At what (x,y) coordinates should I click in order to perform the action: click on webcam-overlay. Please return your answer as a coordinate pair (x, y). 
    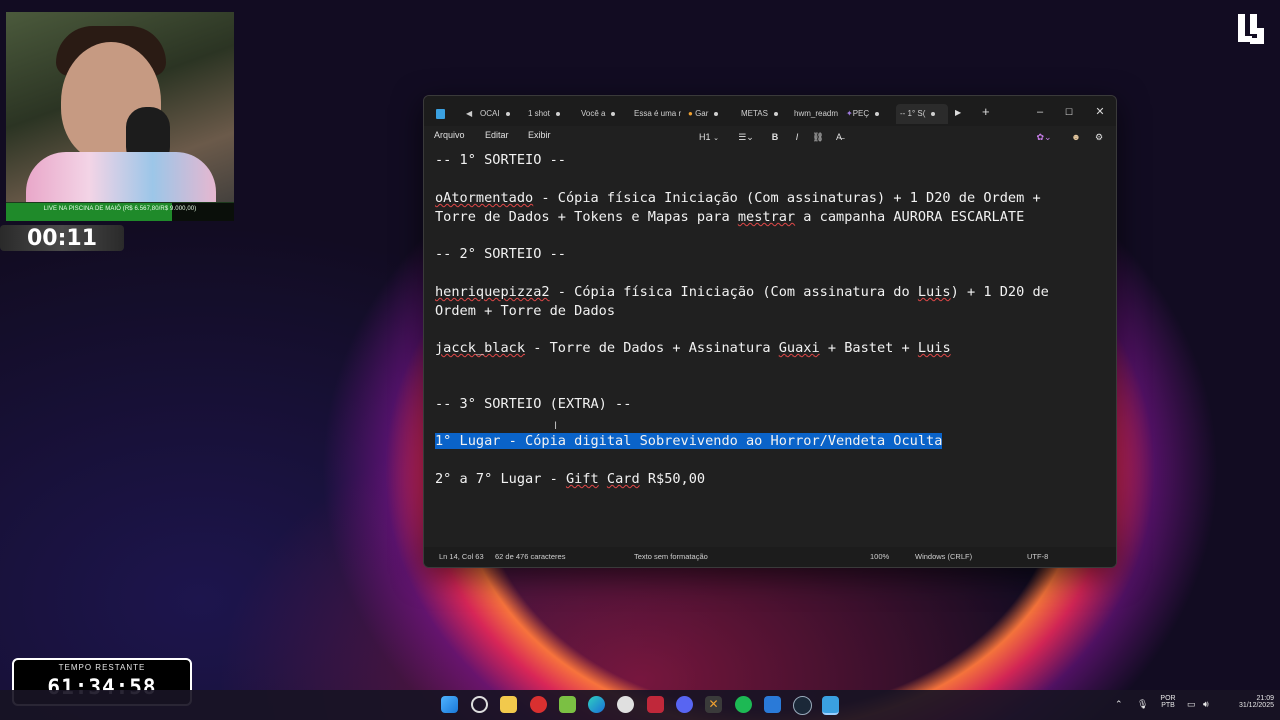
    Looking at the image, I should click on (120, 116).